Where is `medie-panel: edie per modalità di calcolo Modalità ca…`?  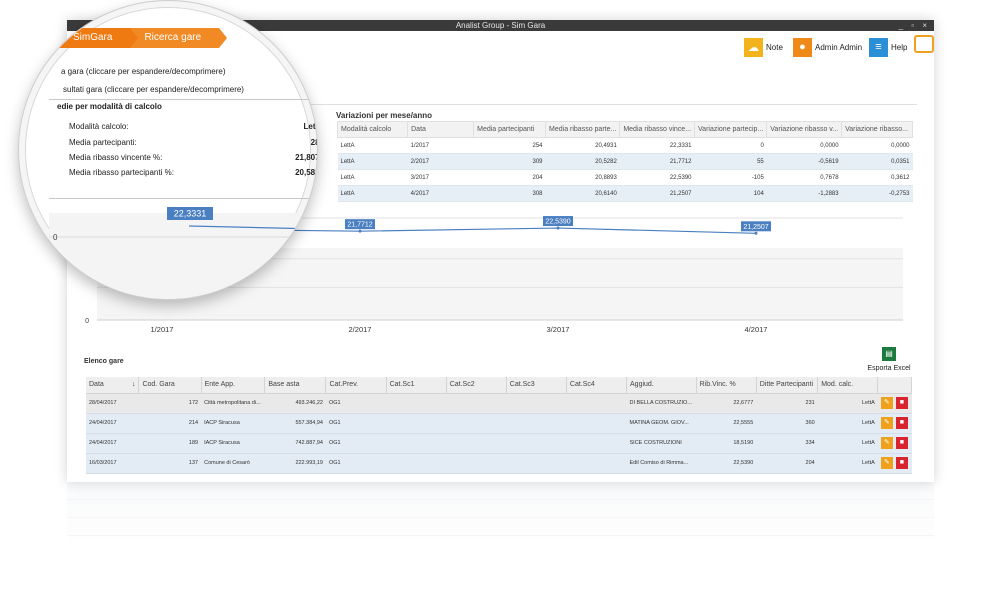 medie-panel: edie per modalità di calcolo Modalità ca… is located at coordinates (183, 149).